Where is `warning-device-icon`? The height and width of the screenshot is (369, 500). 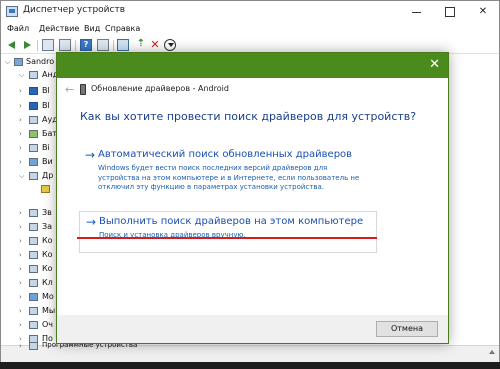
warning-device-icon is located at coordinates (45, 189).